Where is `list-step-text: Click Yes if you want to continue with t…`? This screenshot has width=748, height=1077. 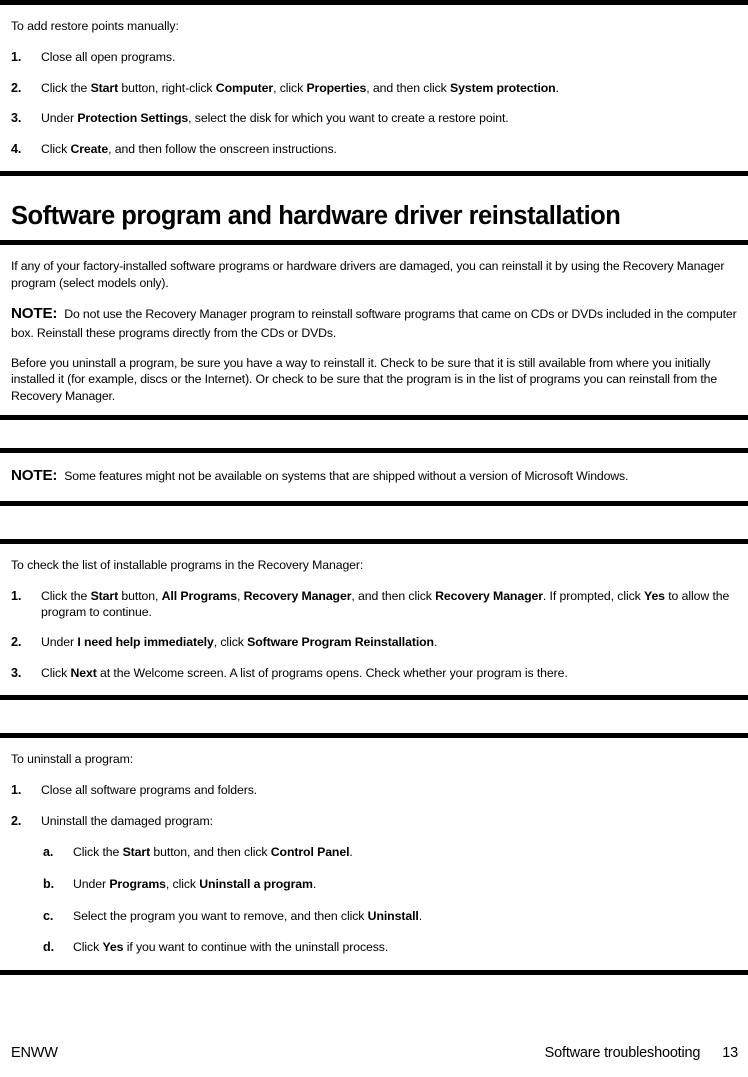
list-step-text: Click Yes if you want to continue with t… is located at coordinates (231, 947).